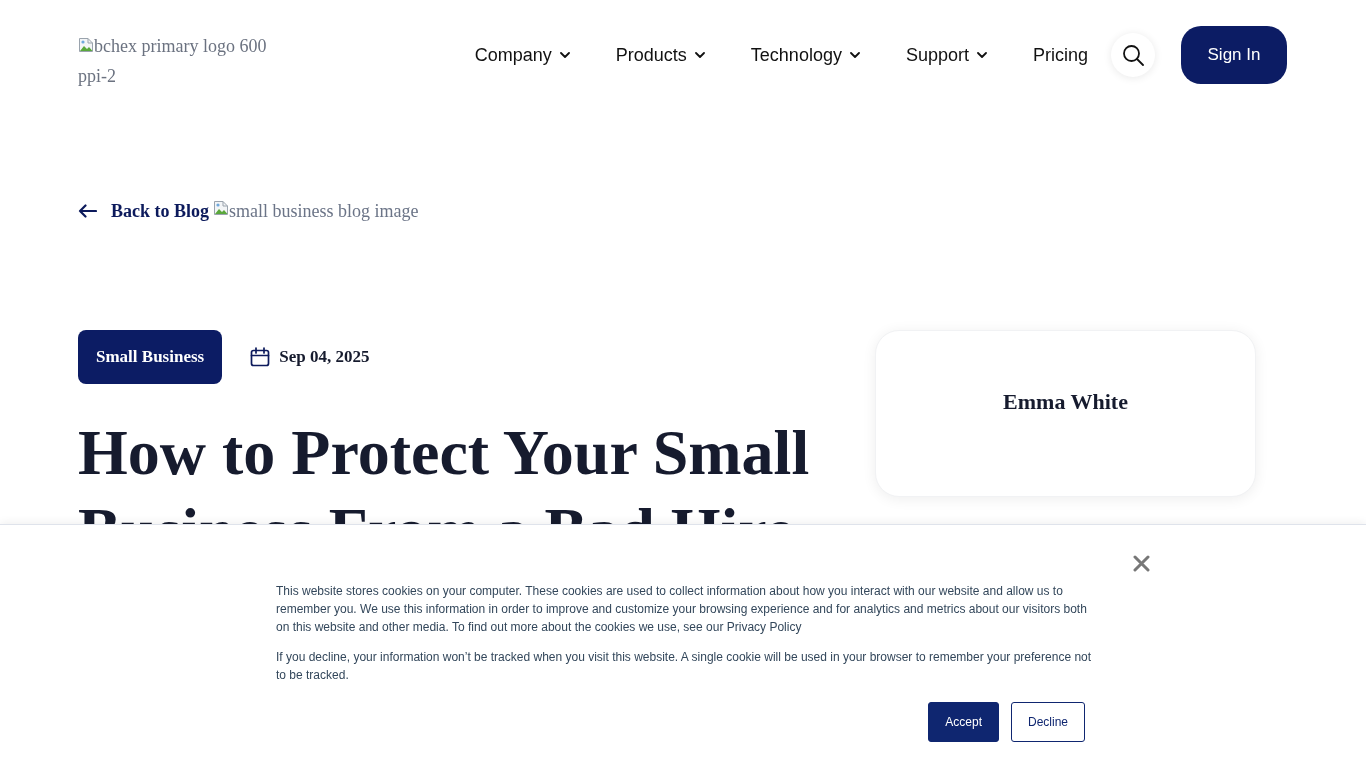  I want to click on image-alt-text: small business blog image, so click(324, 211).